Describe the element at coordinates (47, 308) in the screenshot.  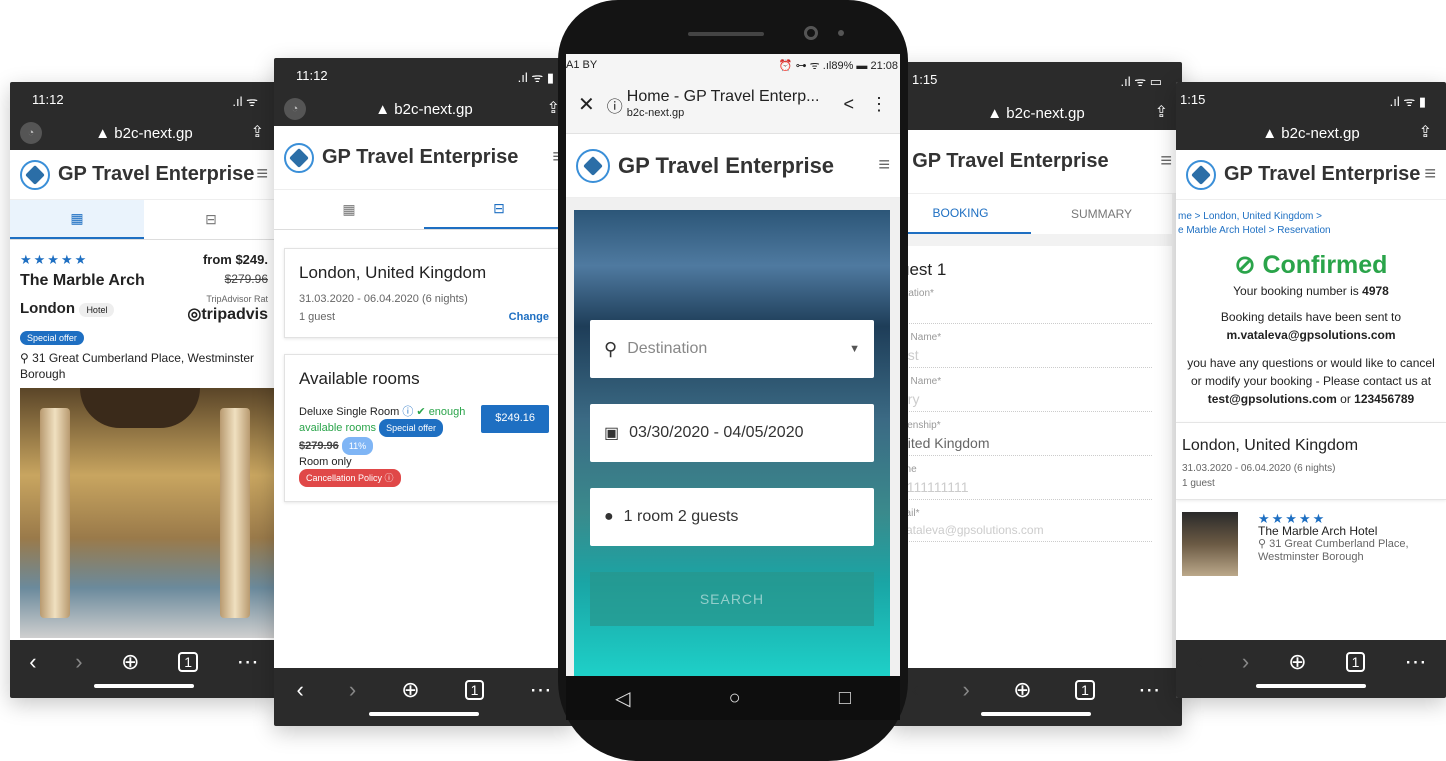
I see `hotel-city: London` at that location.